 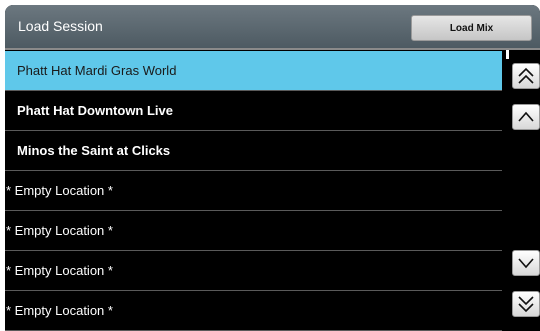 I want to click on divider, so click(x=272, y=49).